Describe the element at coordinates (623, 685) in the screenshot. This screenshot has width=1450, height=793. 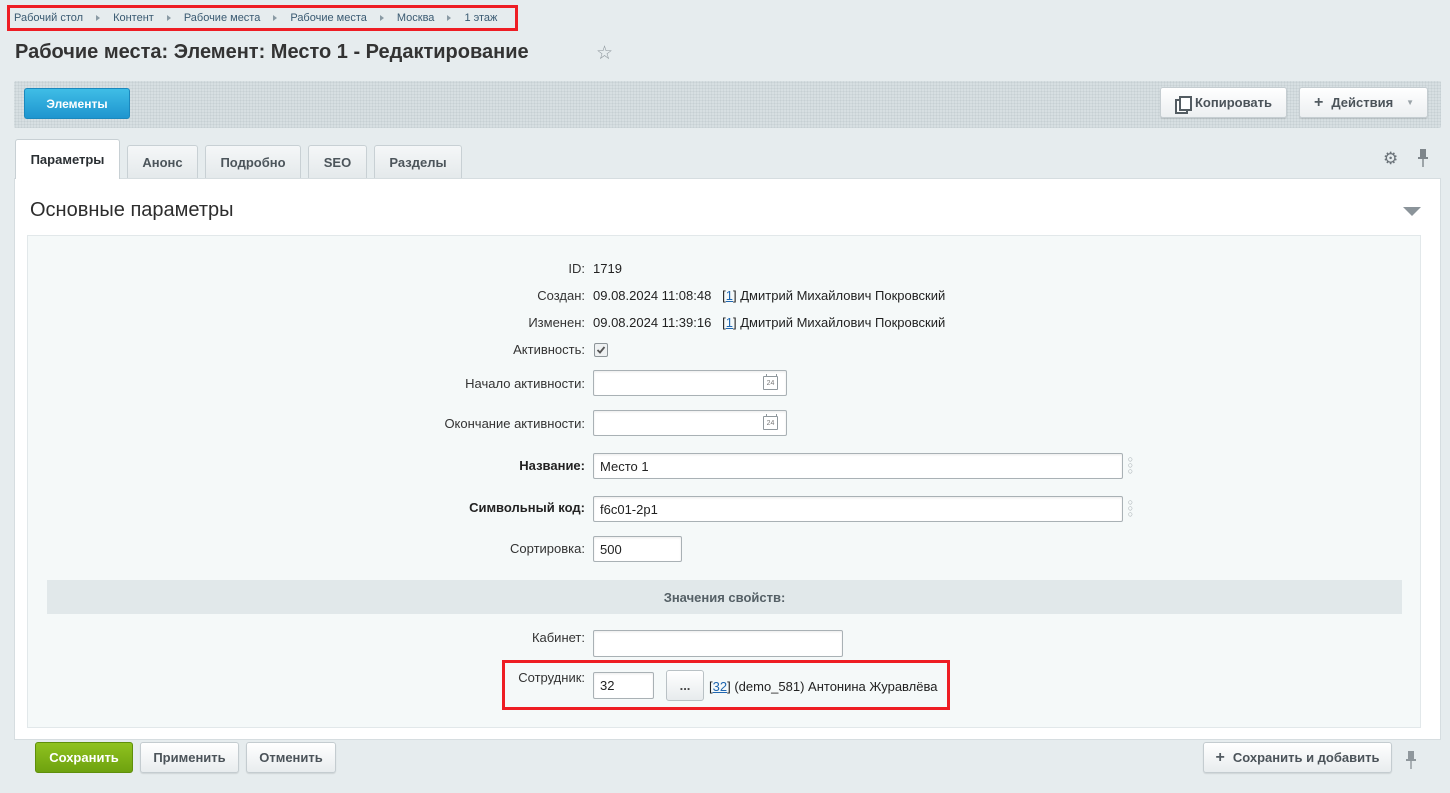
I see `employee-input: 32` at that location.